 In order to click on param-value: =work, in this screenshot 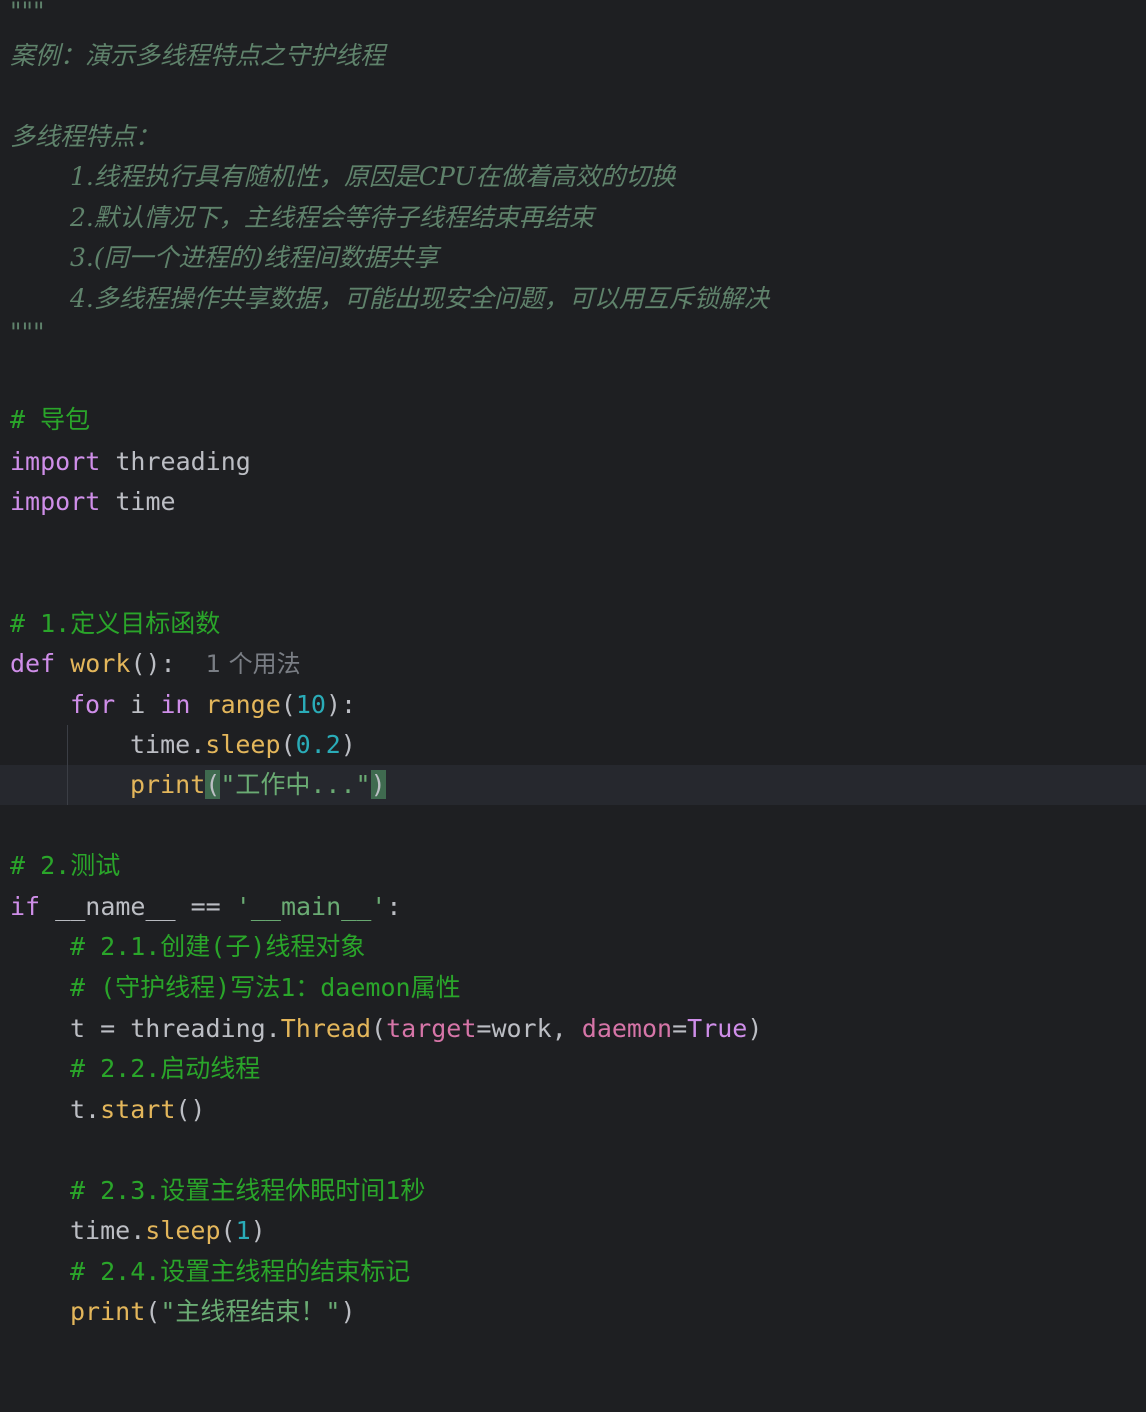, I will do `click(529, 1028)`.